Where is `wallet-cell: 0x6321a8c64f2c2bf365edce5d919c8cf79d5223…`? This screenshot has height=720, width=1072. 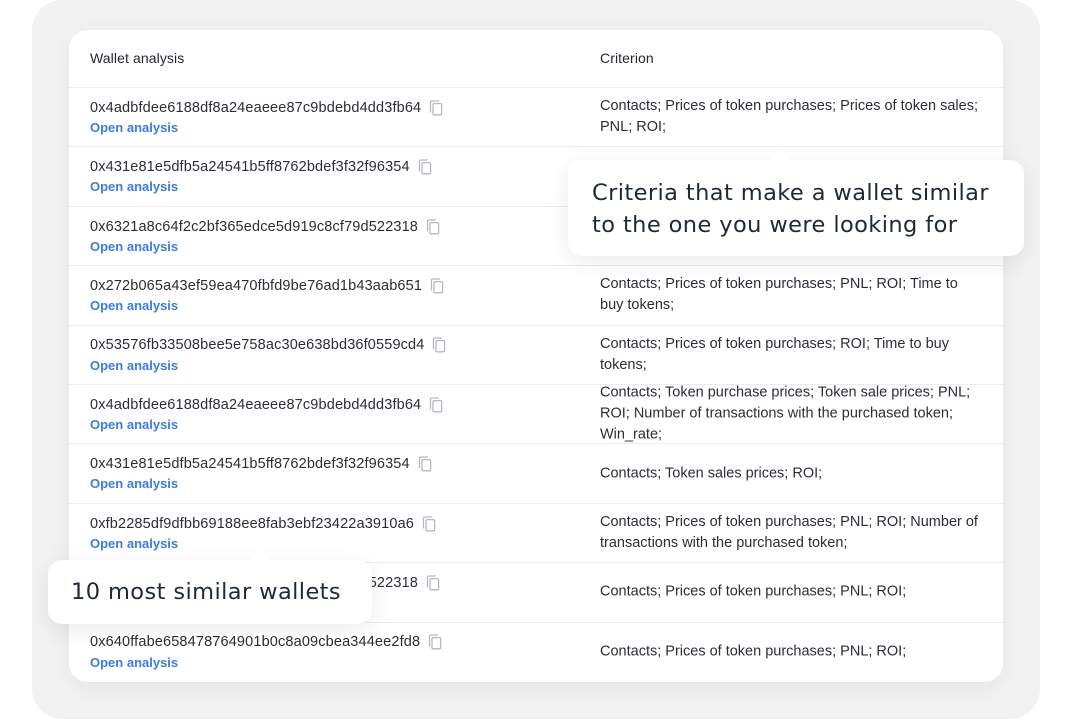 wallet-cell: 0x6321a8c64f2c2bf365edce5d919c8cf79d5223… is located at coordinates (265, 236).